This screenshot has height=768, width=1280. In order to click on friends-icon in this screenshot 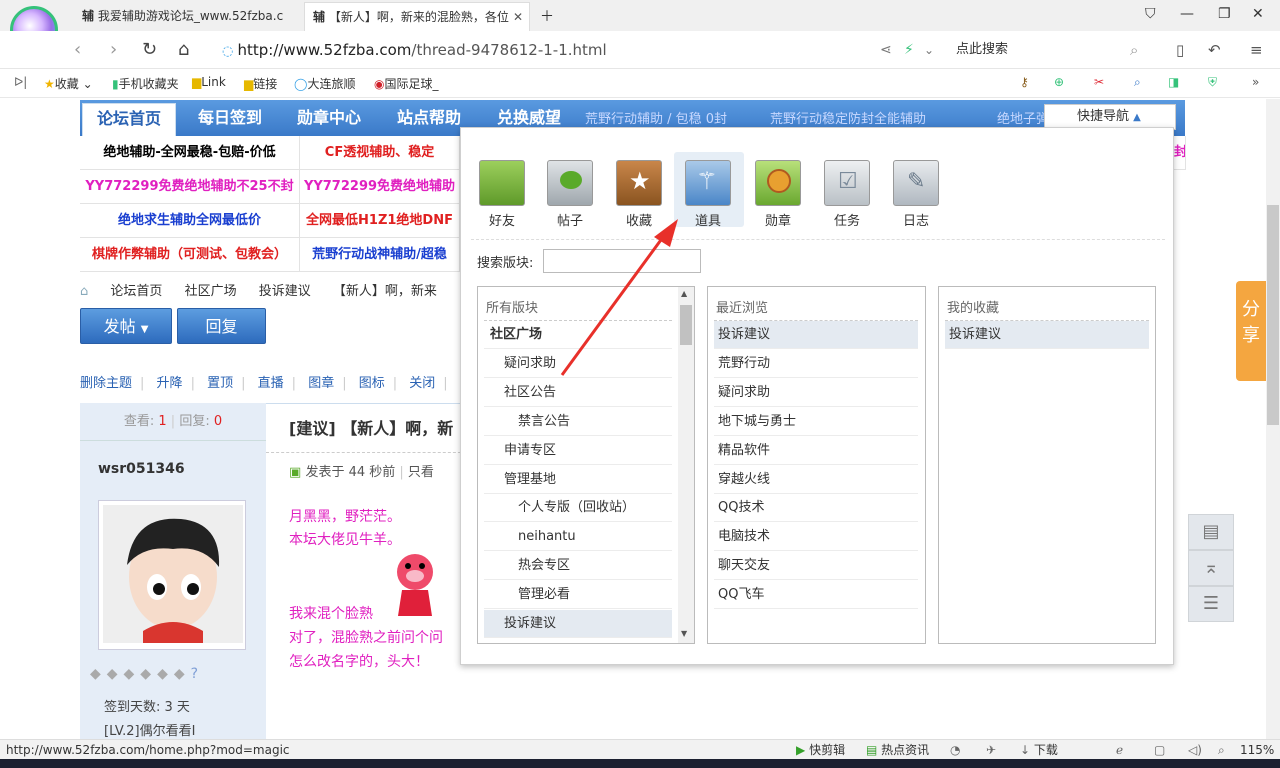, I will do `click(502, 183)`.